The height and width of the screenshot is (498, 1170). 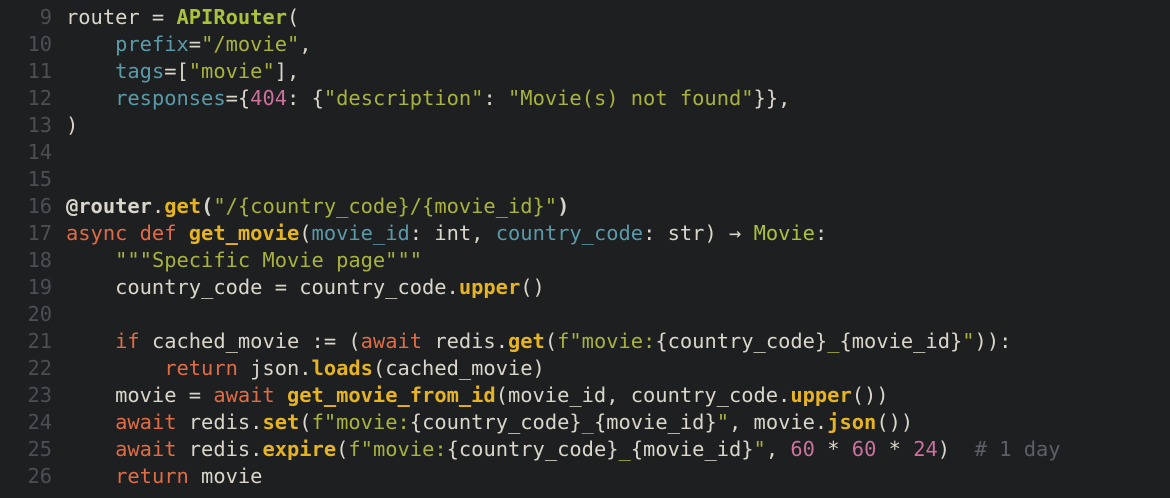 I want to click on code-text: country_code = country_code.upper(), so click(x=305, y=287).